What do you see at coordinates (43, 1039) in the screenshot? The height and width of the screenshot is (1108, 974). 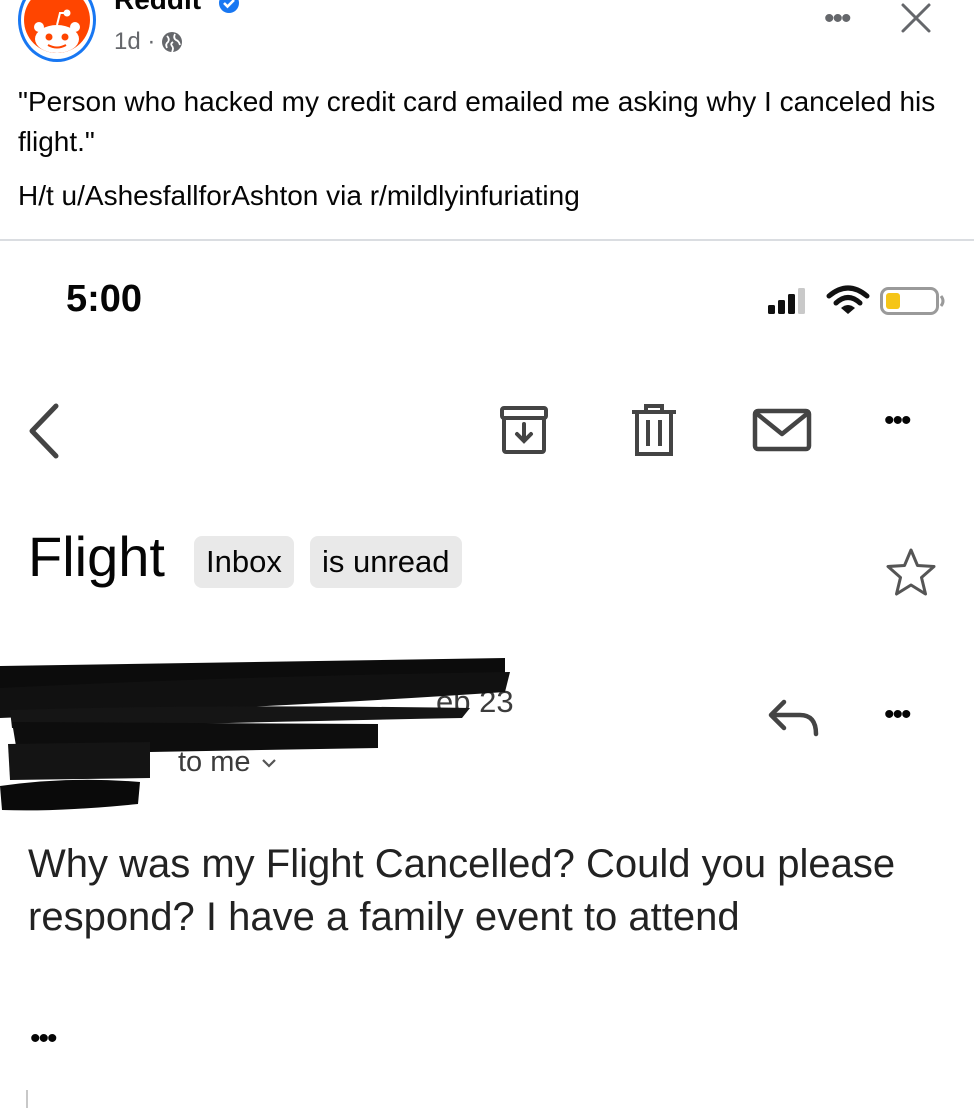 I see `show-trimmed-content: •••` at bounding box center [43, 1039].